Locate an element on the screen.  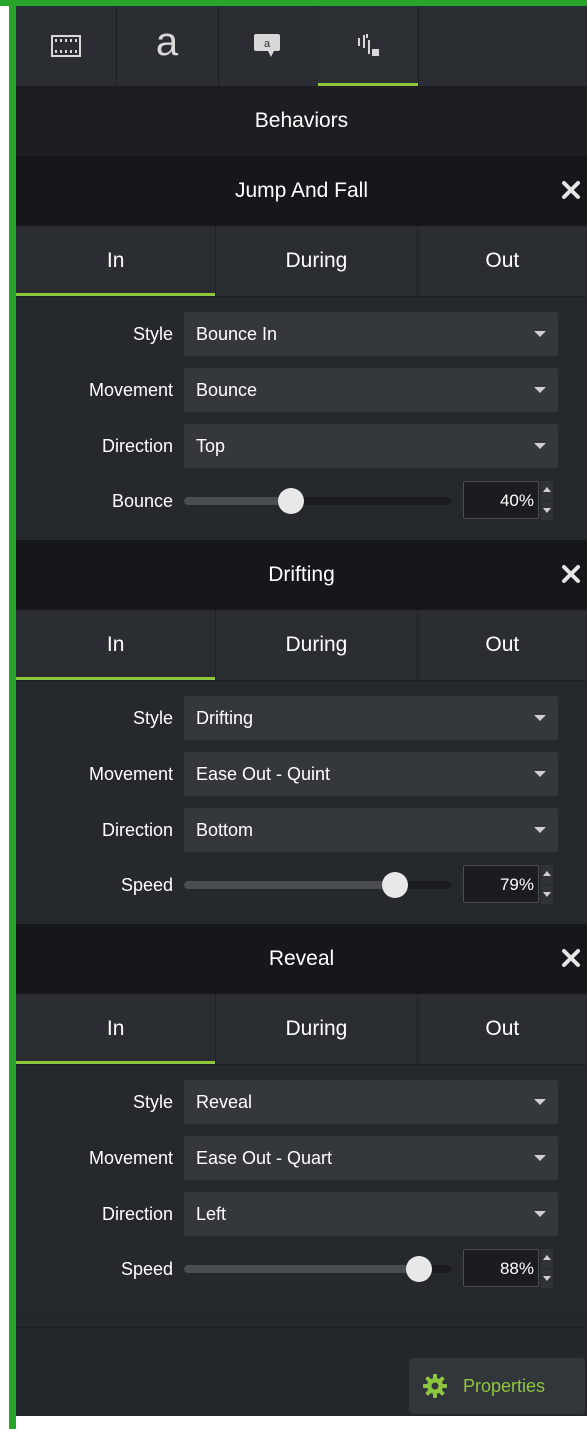
behavior-name: Reveal is located at coordinates (301, 958).